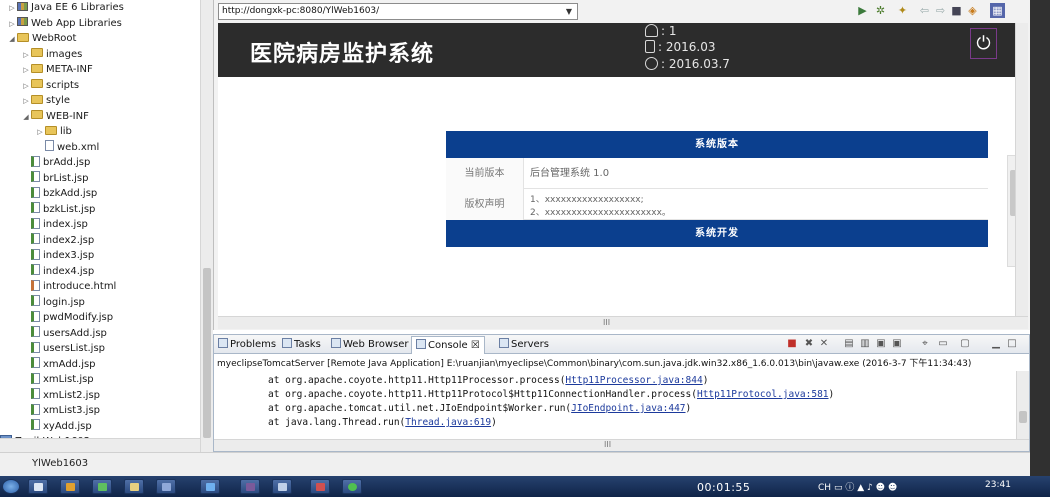 The width and height of the screenshot is (1050, 497). What do you see at coordinates (66, 7) in the screenshot?
I see `tree-item: ▷ Java EE 6 Libraries` at bounding box center [66, 7].